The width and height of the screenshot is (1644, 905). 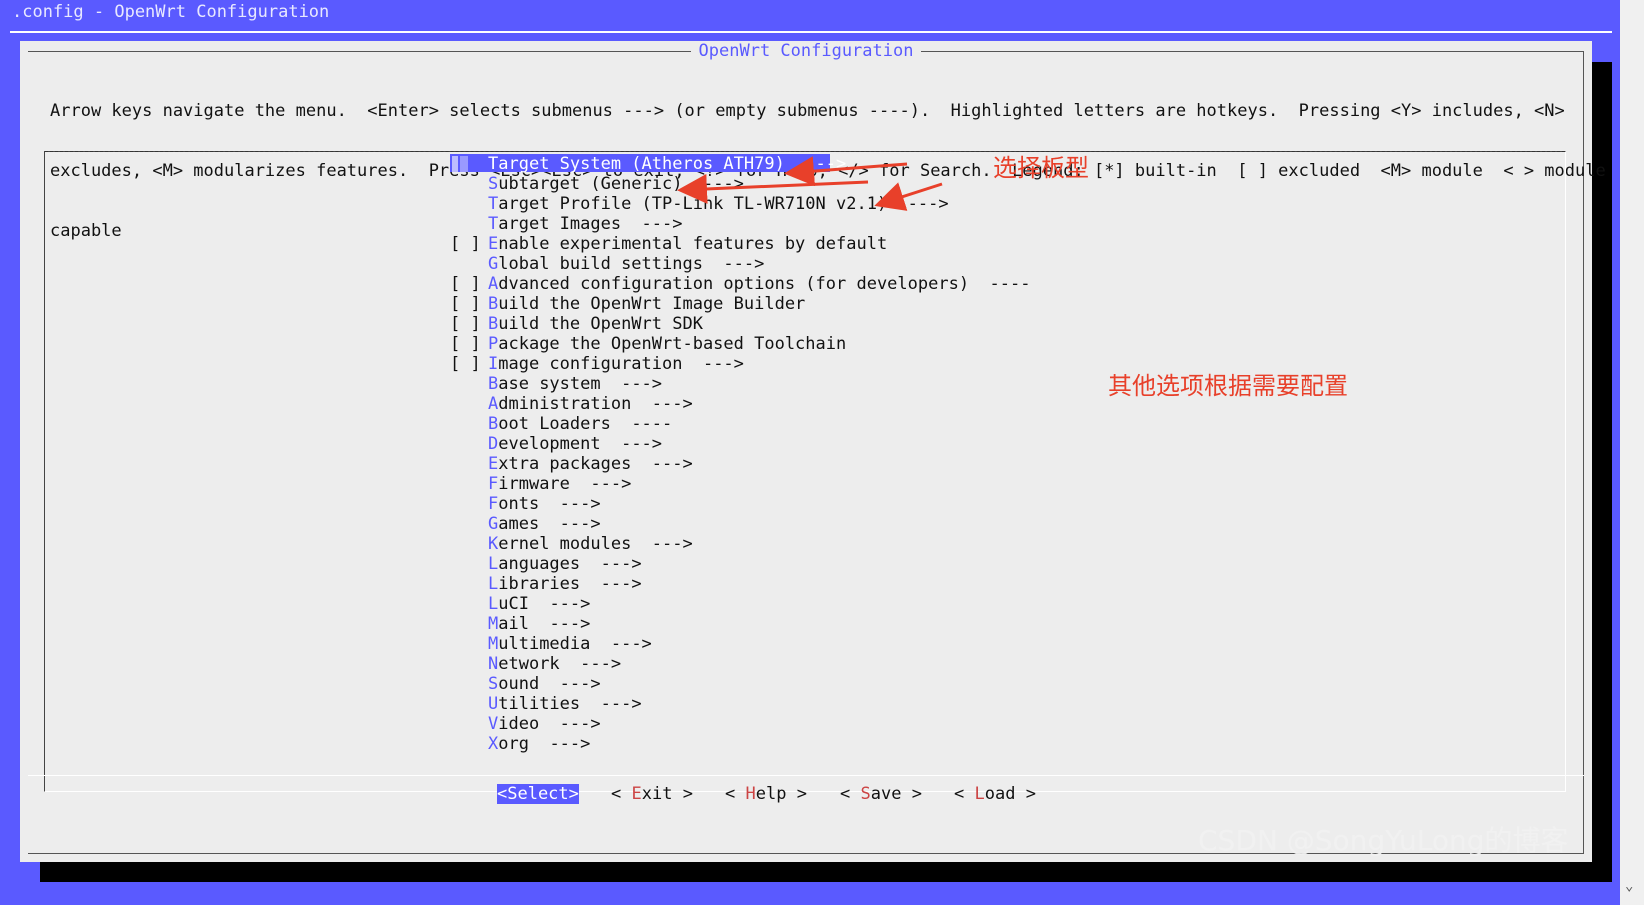 What do you see at coordinates (740, 324) in the screenshot?
I see `menu-item: [ ] Build the OpenWrt SDK` at bounding box center [740, 324].